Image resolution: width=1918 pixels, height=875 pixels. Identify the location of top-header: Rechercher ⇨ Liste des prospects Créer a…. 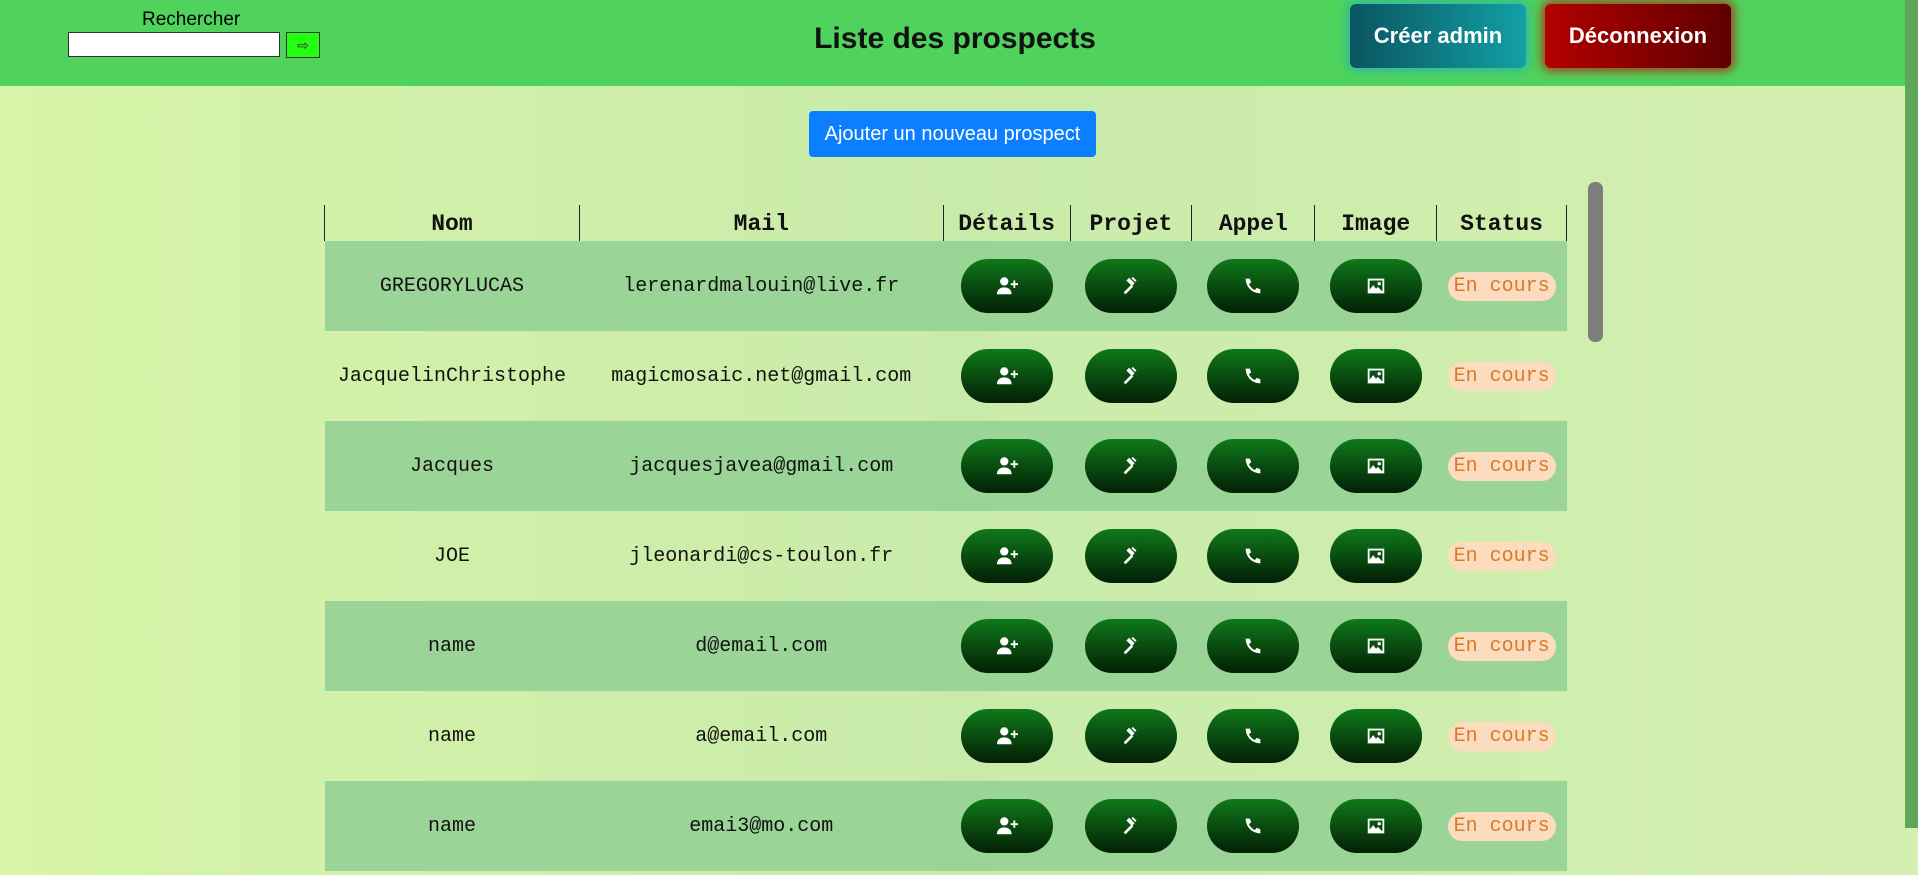
(952, 43).